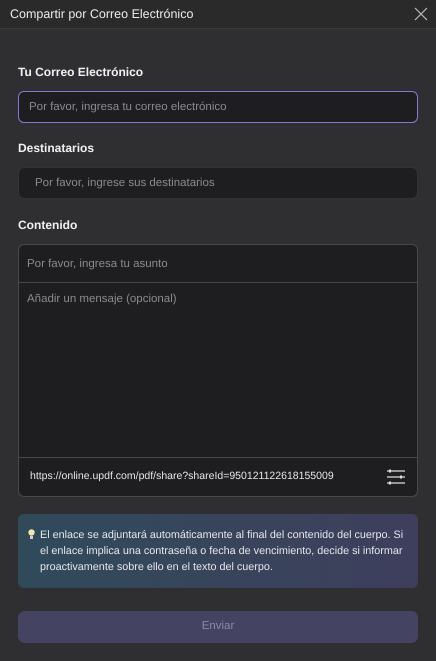 The width and height of the screenshot is (436, 661). I want to click on field-label: Destinatarios, so click(57, 148).